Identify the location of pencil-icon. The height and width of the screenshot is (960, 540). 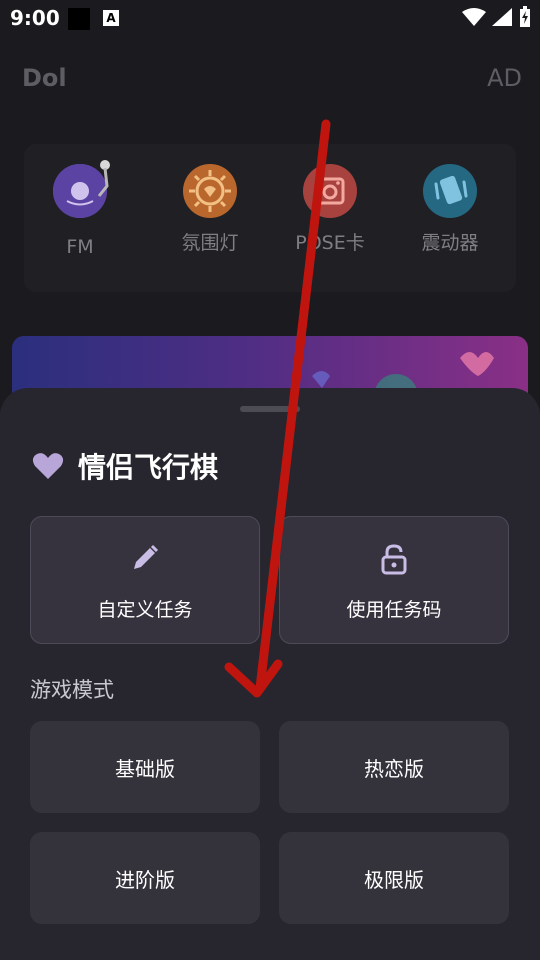
(146, 556).